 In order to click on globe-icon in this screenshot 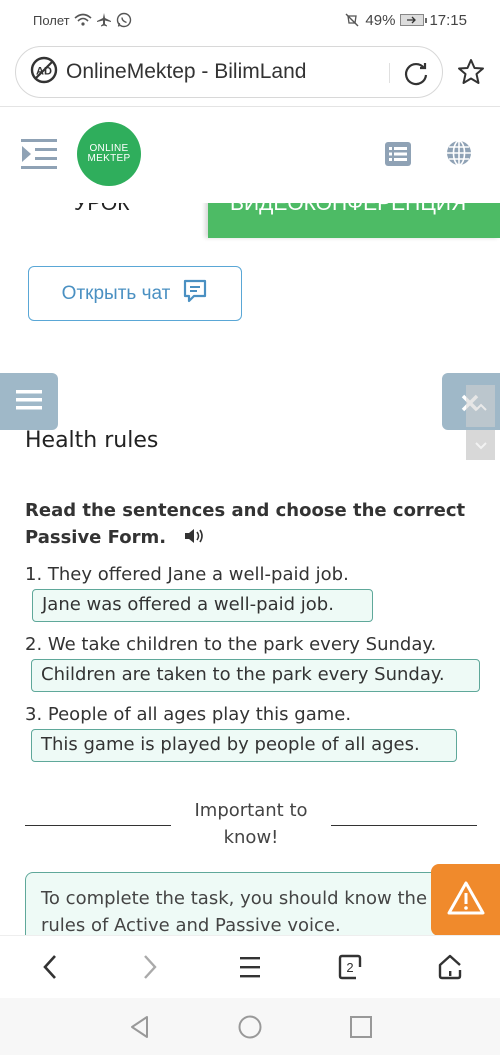, I will do `click(459, 153)`.